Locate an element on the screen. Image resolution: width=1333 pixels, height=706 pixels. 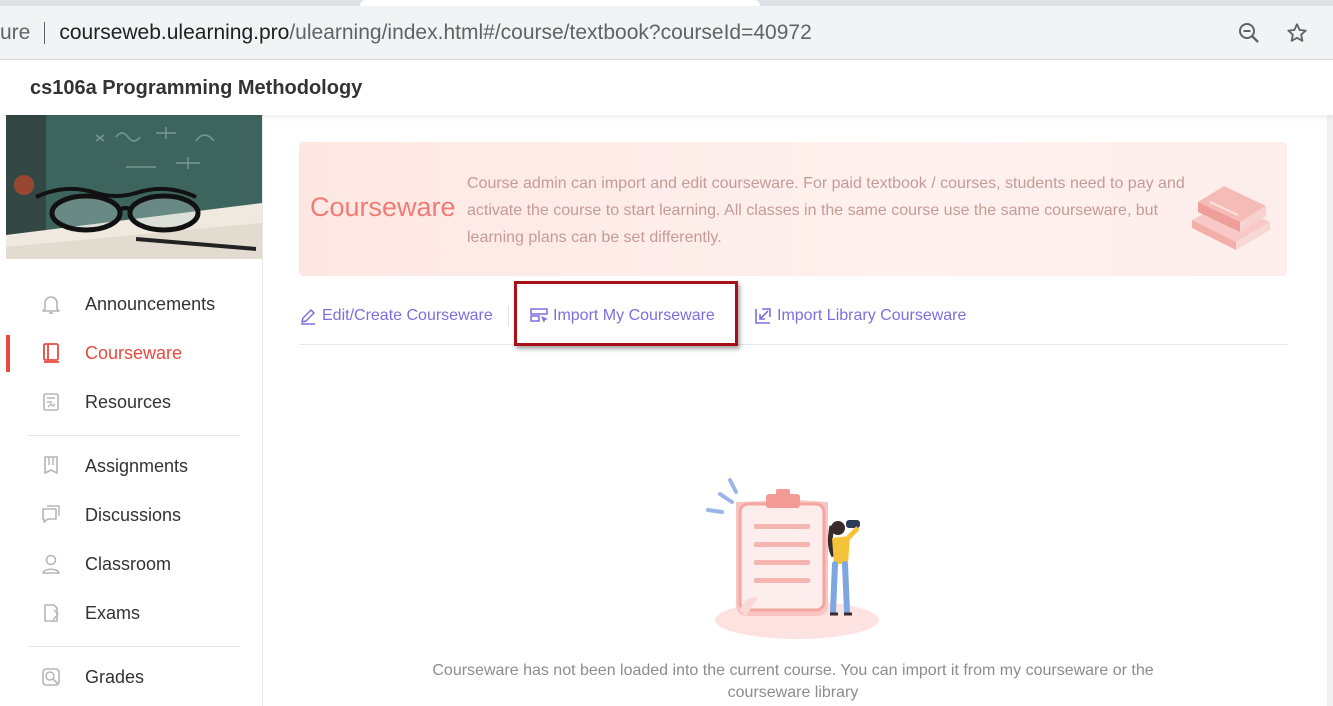
empty-clipboard-illustration is located at coordinates (795, 560).